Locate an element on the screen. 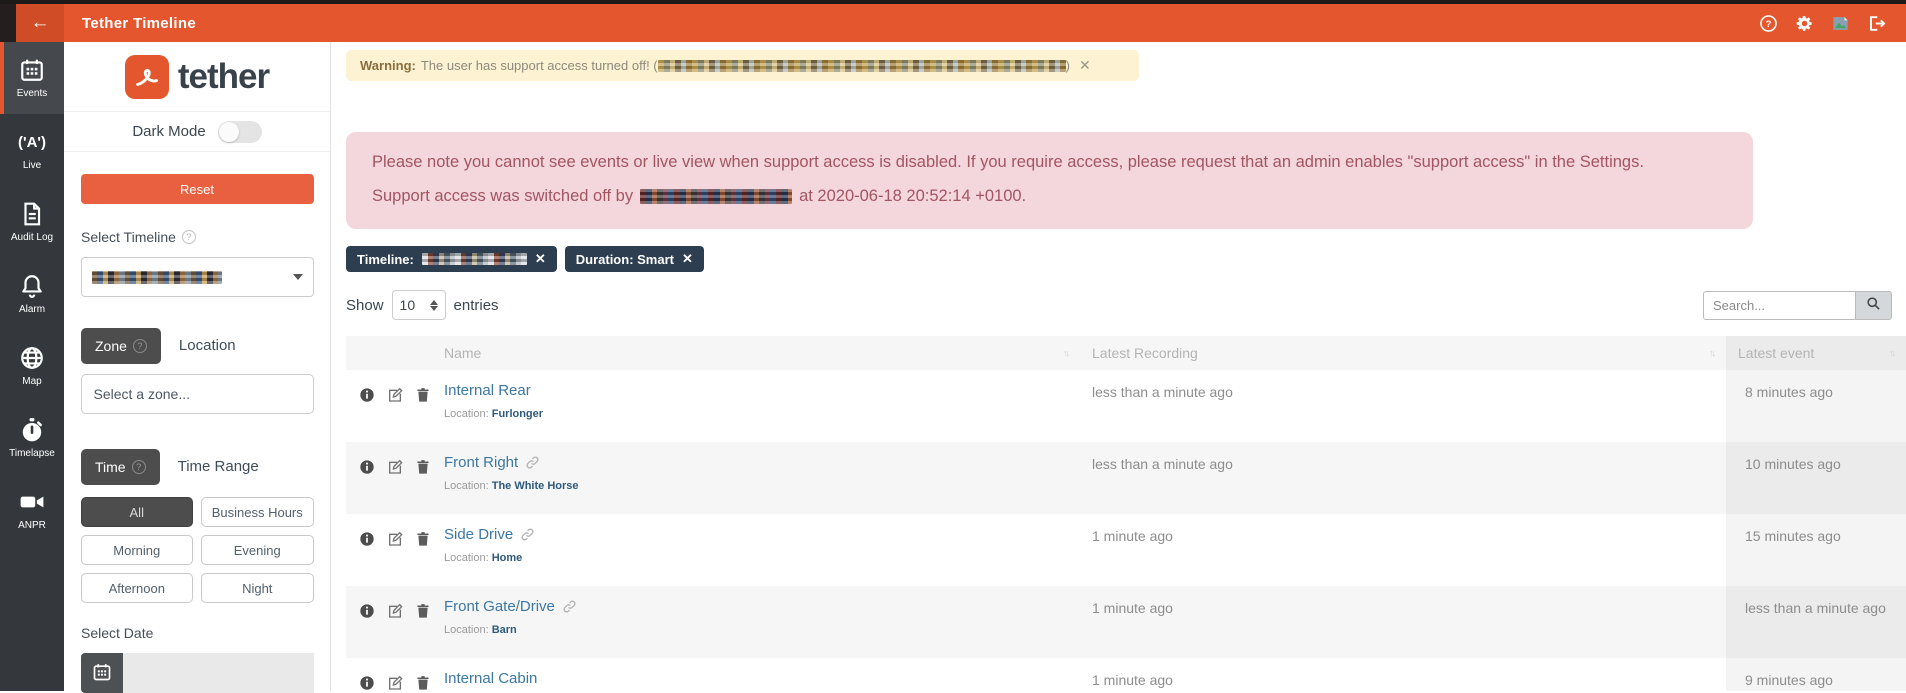  bell-icon is located at coordinates (32, 286).